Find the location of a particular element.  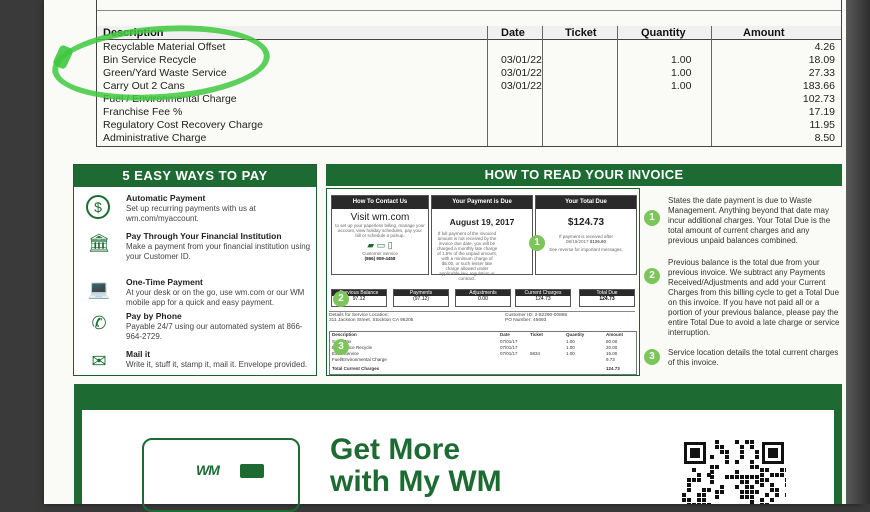

mini-cell: Fuel/Environmental Charge is located at coordinates (359, 359).